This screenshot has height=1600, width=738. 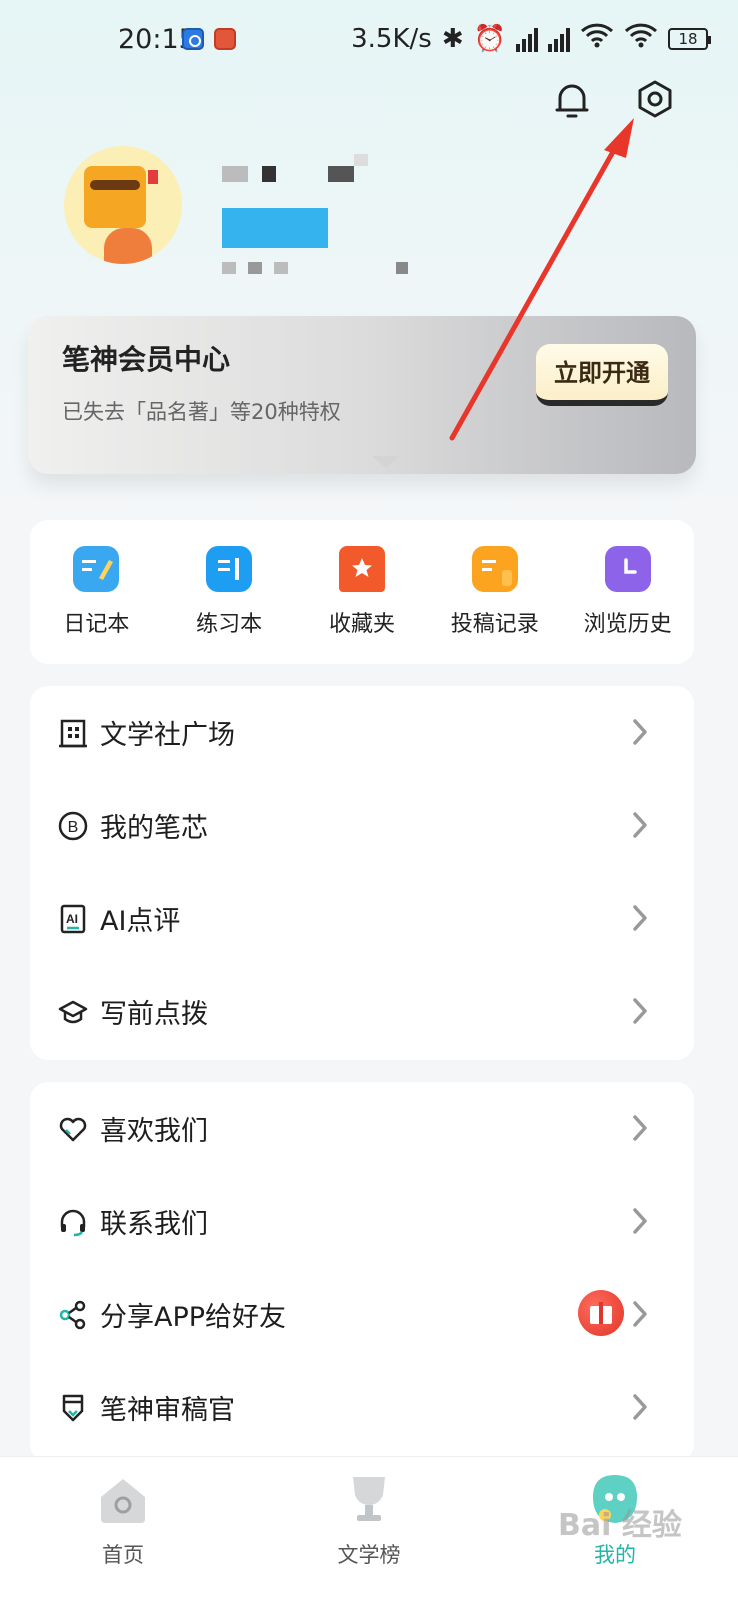 What do you see at coordinates (452, 38) in the screenshot?
I see `bluetooth-icon: ✱` at bounding box center [452, 38].